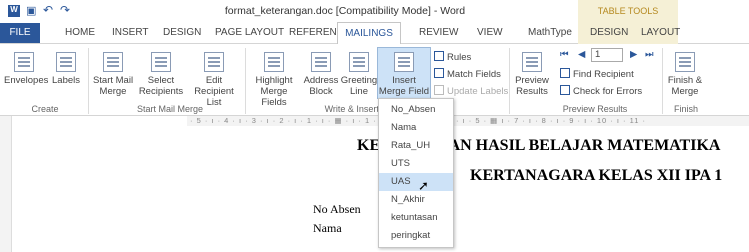 This screenshot has width=749, height=252. What do you see at coordinates (66, 62) in the screenshot?
I see `labels-icon` at bounding box center [66, 62].